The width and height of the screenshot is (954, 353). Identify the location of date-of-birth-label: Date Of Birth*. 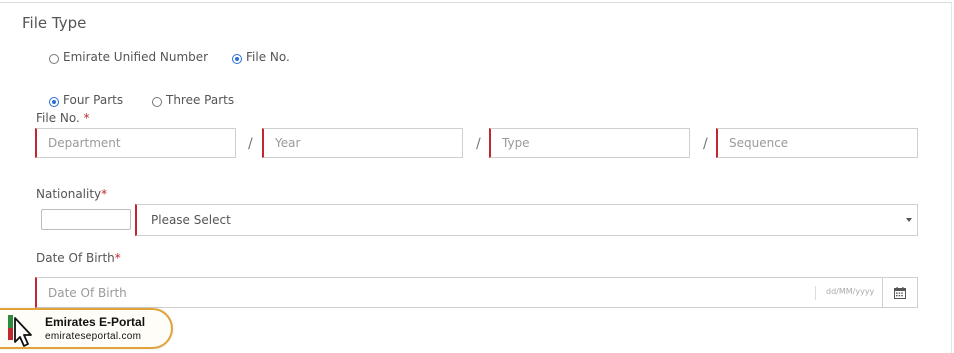
(78, 258).